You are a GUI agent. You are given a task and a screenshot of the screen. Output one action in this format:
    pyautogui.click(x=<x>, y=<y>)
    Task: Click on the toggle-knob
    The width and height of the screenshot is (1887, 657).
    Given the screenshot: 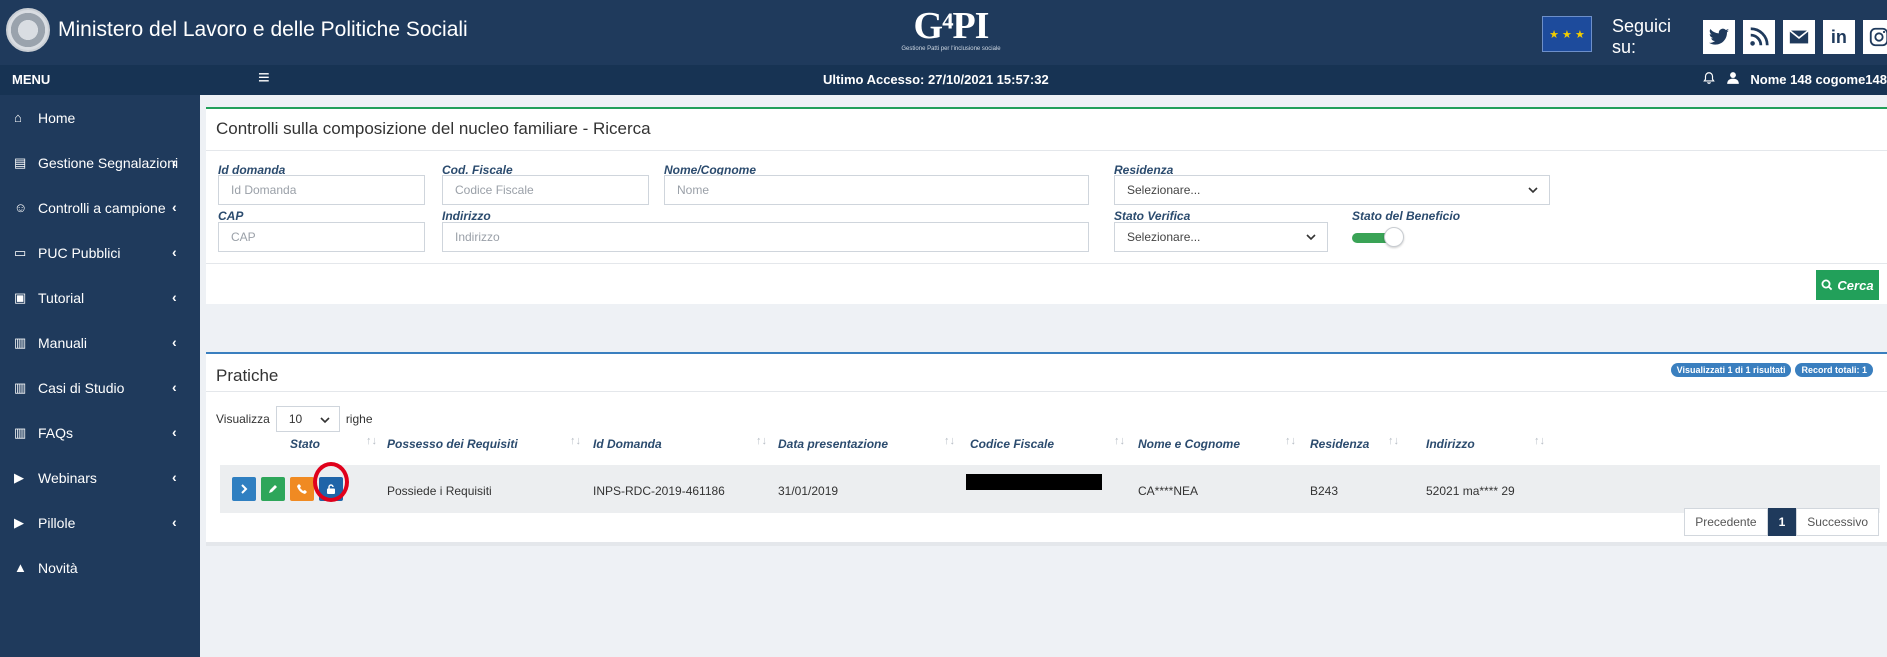 What is the action you would take?
    pyautogui.click(x=1394, y=237)
    